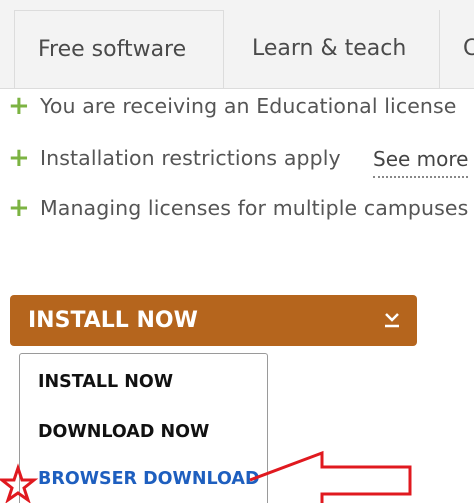  I want to click on feature-text: You are receiving an Educational license, so click(248, 106).